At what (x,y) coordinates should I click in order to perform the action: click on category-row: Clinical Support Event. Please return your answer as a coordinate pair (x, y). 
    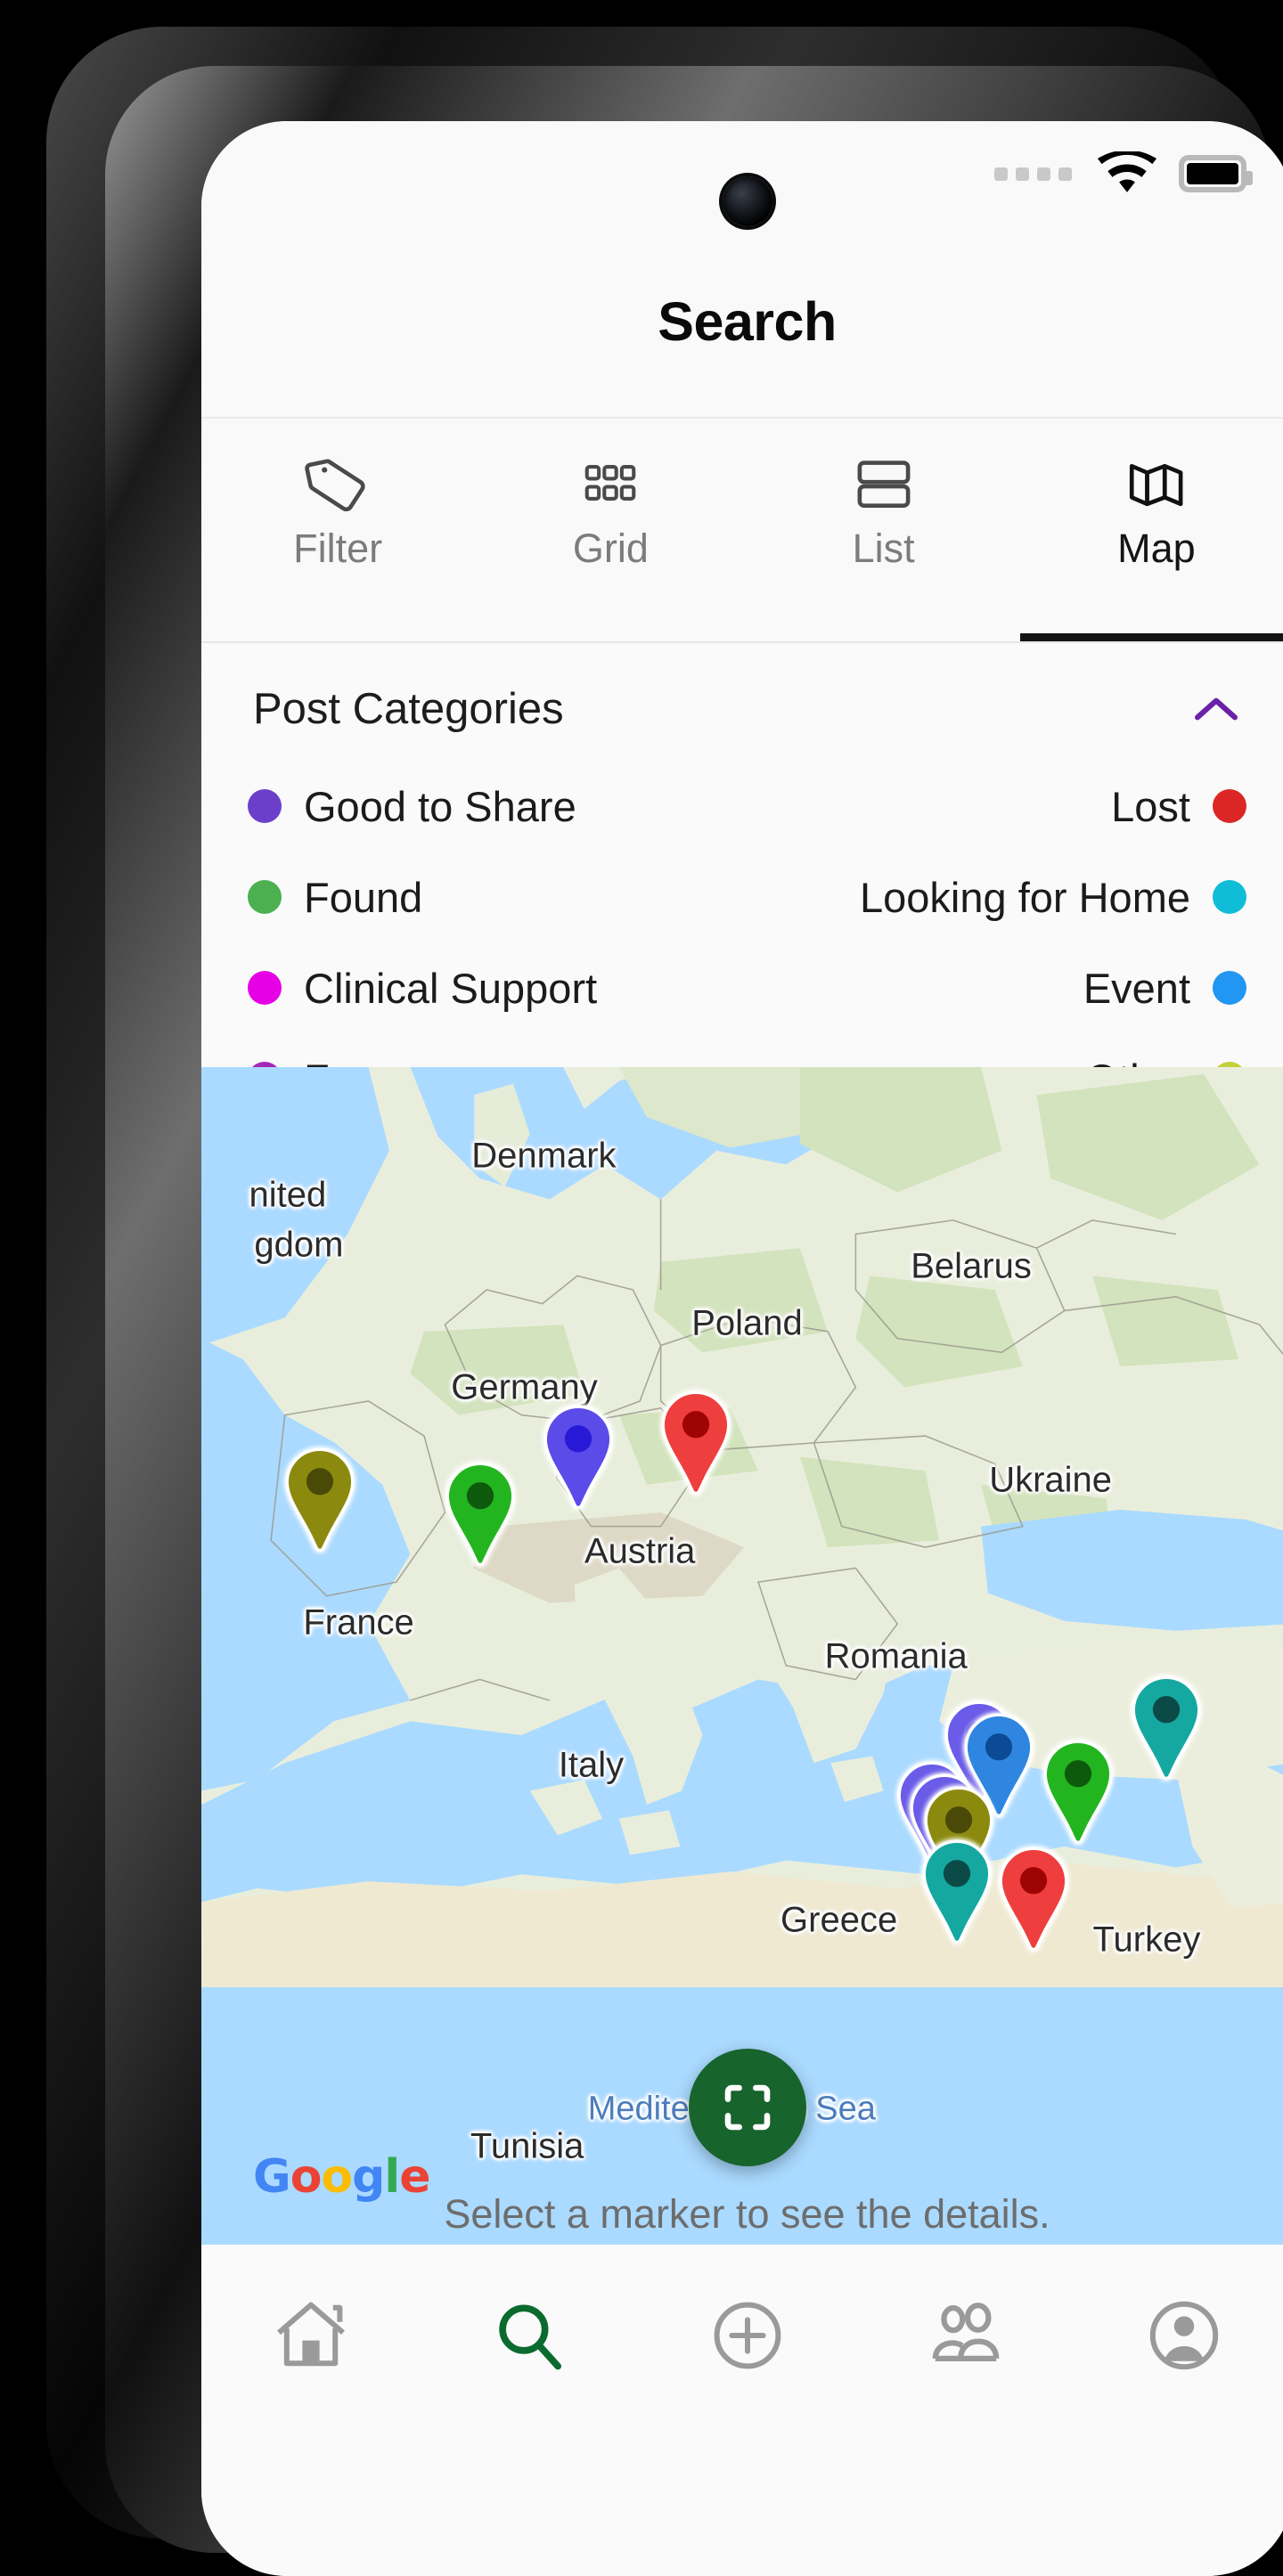
    Looking at the image, I should click on (747, 988).